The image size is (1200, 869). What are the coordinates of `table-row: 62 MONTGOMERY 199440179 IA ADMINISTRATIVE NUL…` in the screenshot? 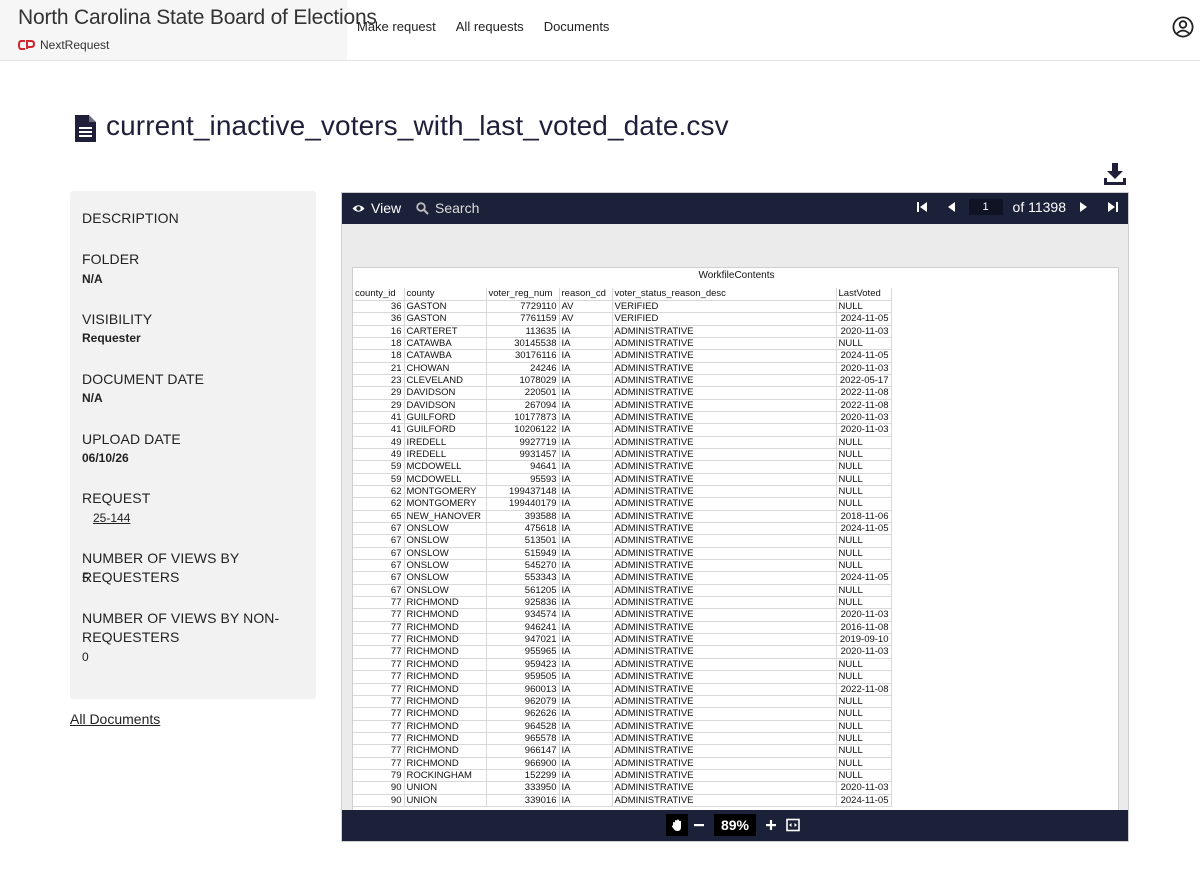 It's located at (622, 504).